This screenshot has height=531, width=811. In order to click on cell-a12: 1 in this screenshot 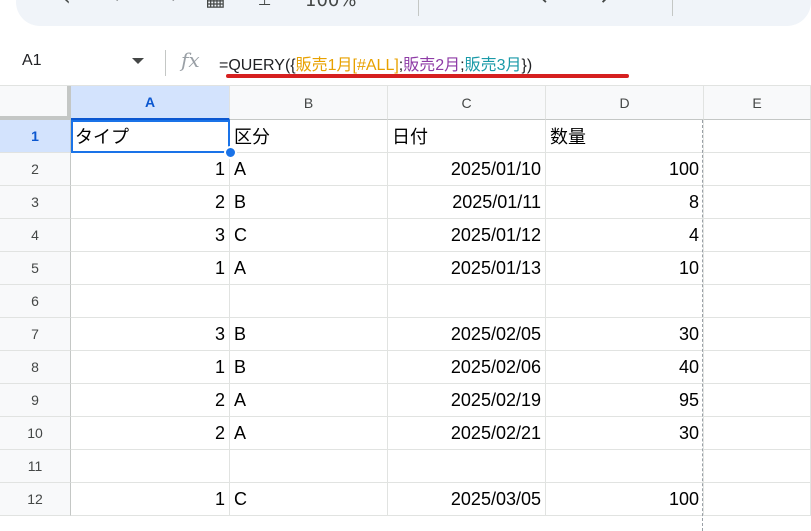, I will do `click(150, 499)`.